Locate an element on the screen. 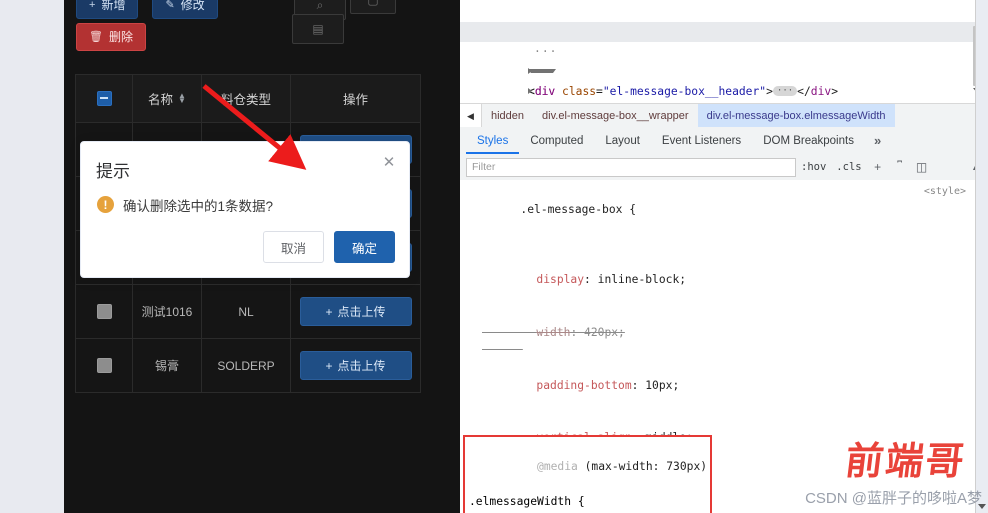 Image resolution: width=988 pixels, height=513 pixels. breadcrumb-item-wrapper: div.el-message-box__wrapper is located at coordinates (615, 116).